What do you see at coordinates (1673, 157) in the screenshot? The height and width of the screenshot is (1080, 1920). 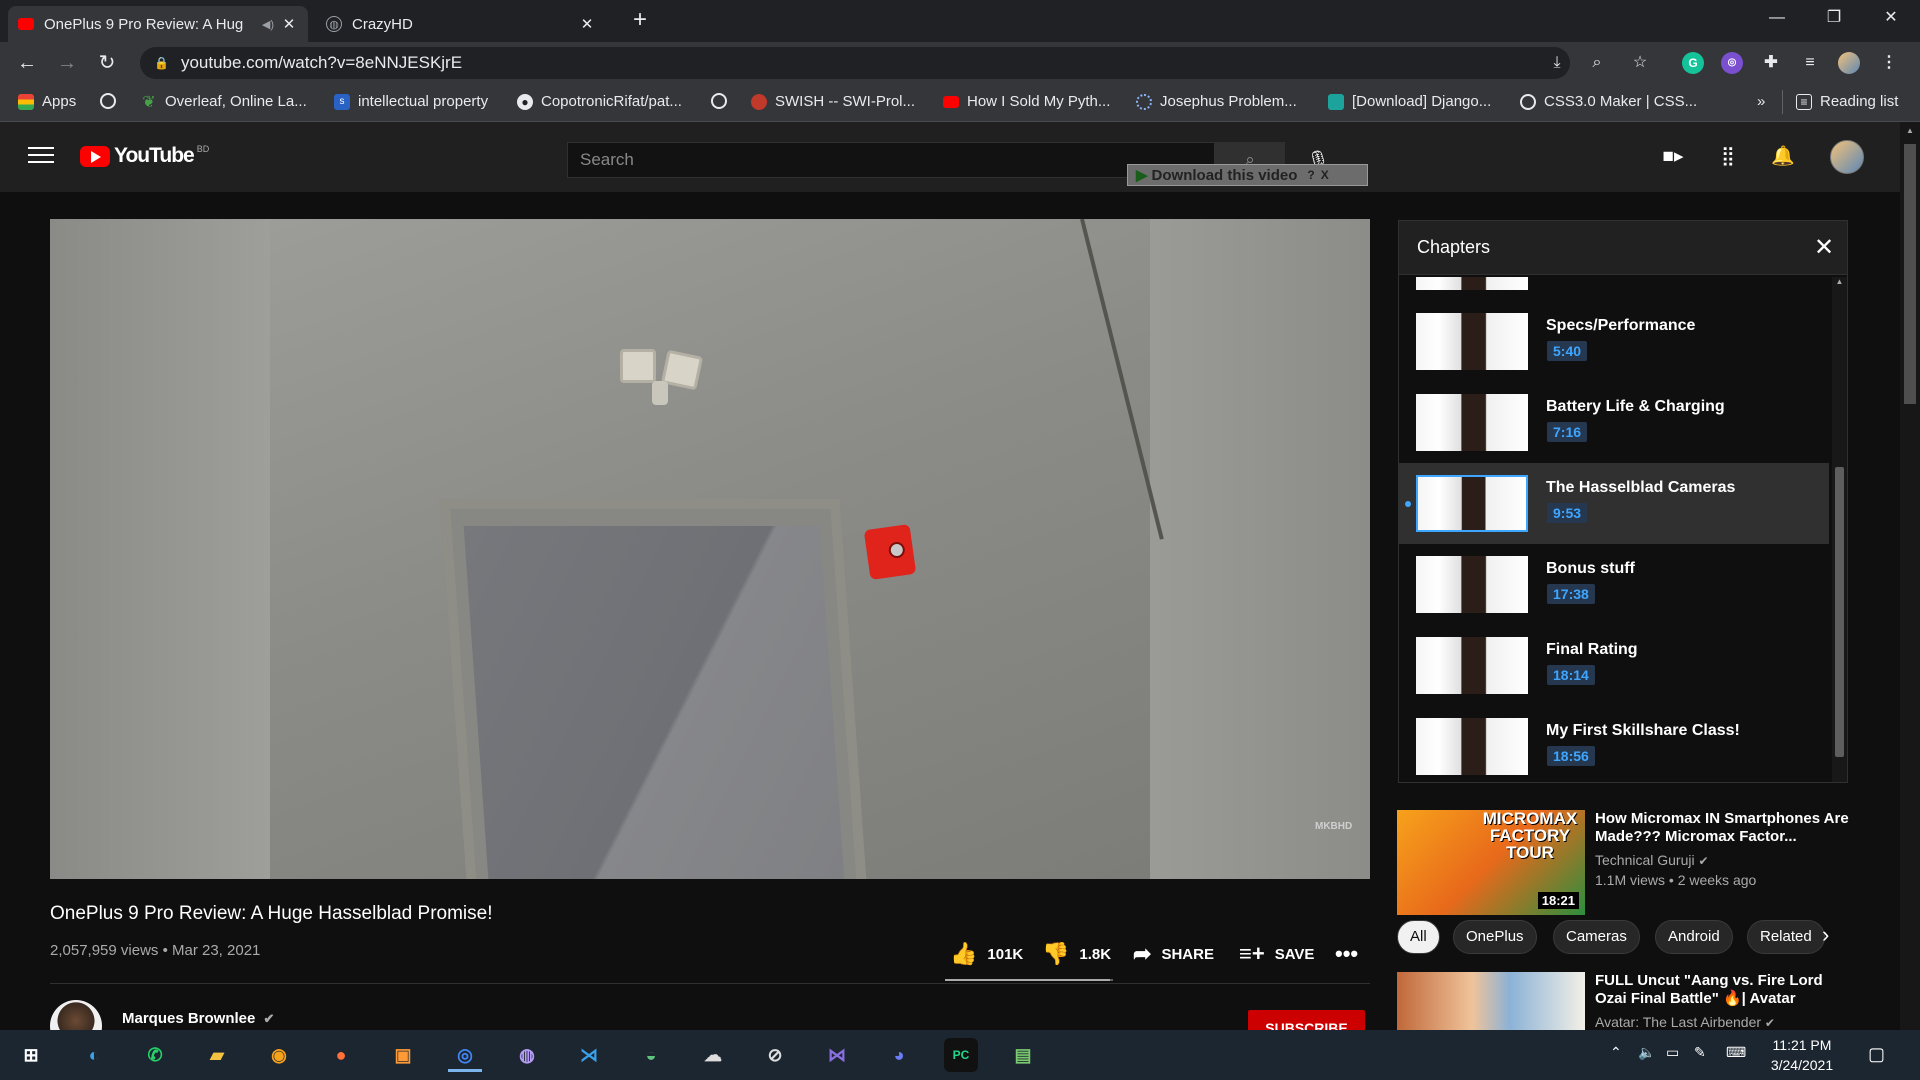 I see `create-video-icon: ■▸` at bounding box center [1673, 157].